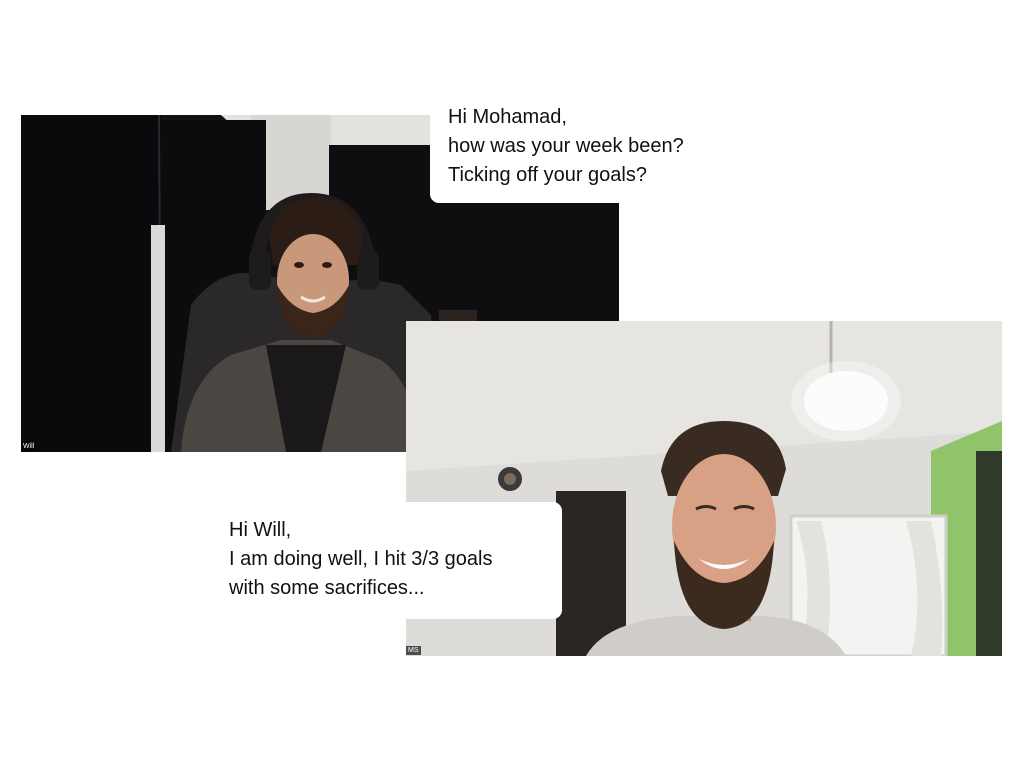 Image resolution: width=1024 pixels, height=768 pixels. Describe the element at coordinates (507, 117) in the screenshot. I see `message-line: Hi Mohamad,` at that location.